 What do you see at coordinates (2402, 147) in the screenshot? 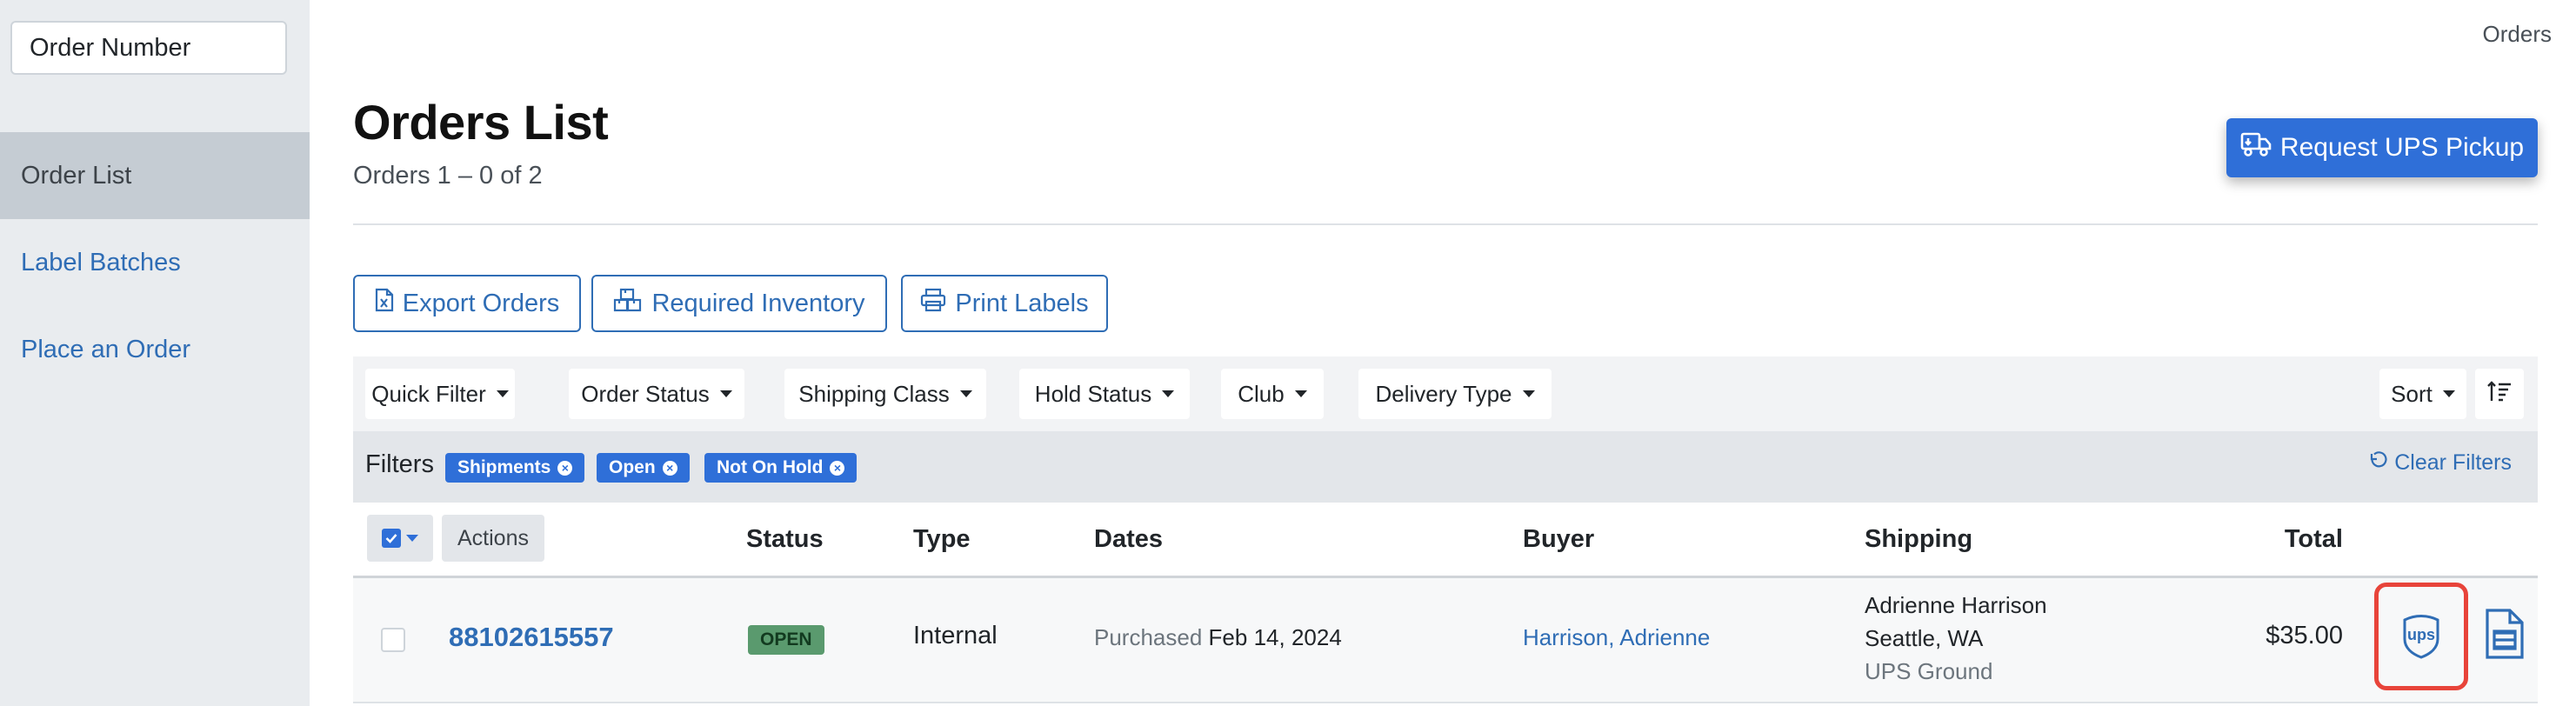
I see `request-ups-pickup-label: Request UPS Pickup` at bounding box center [2402, 147].